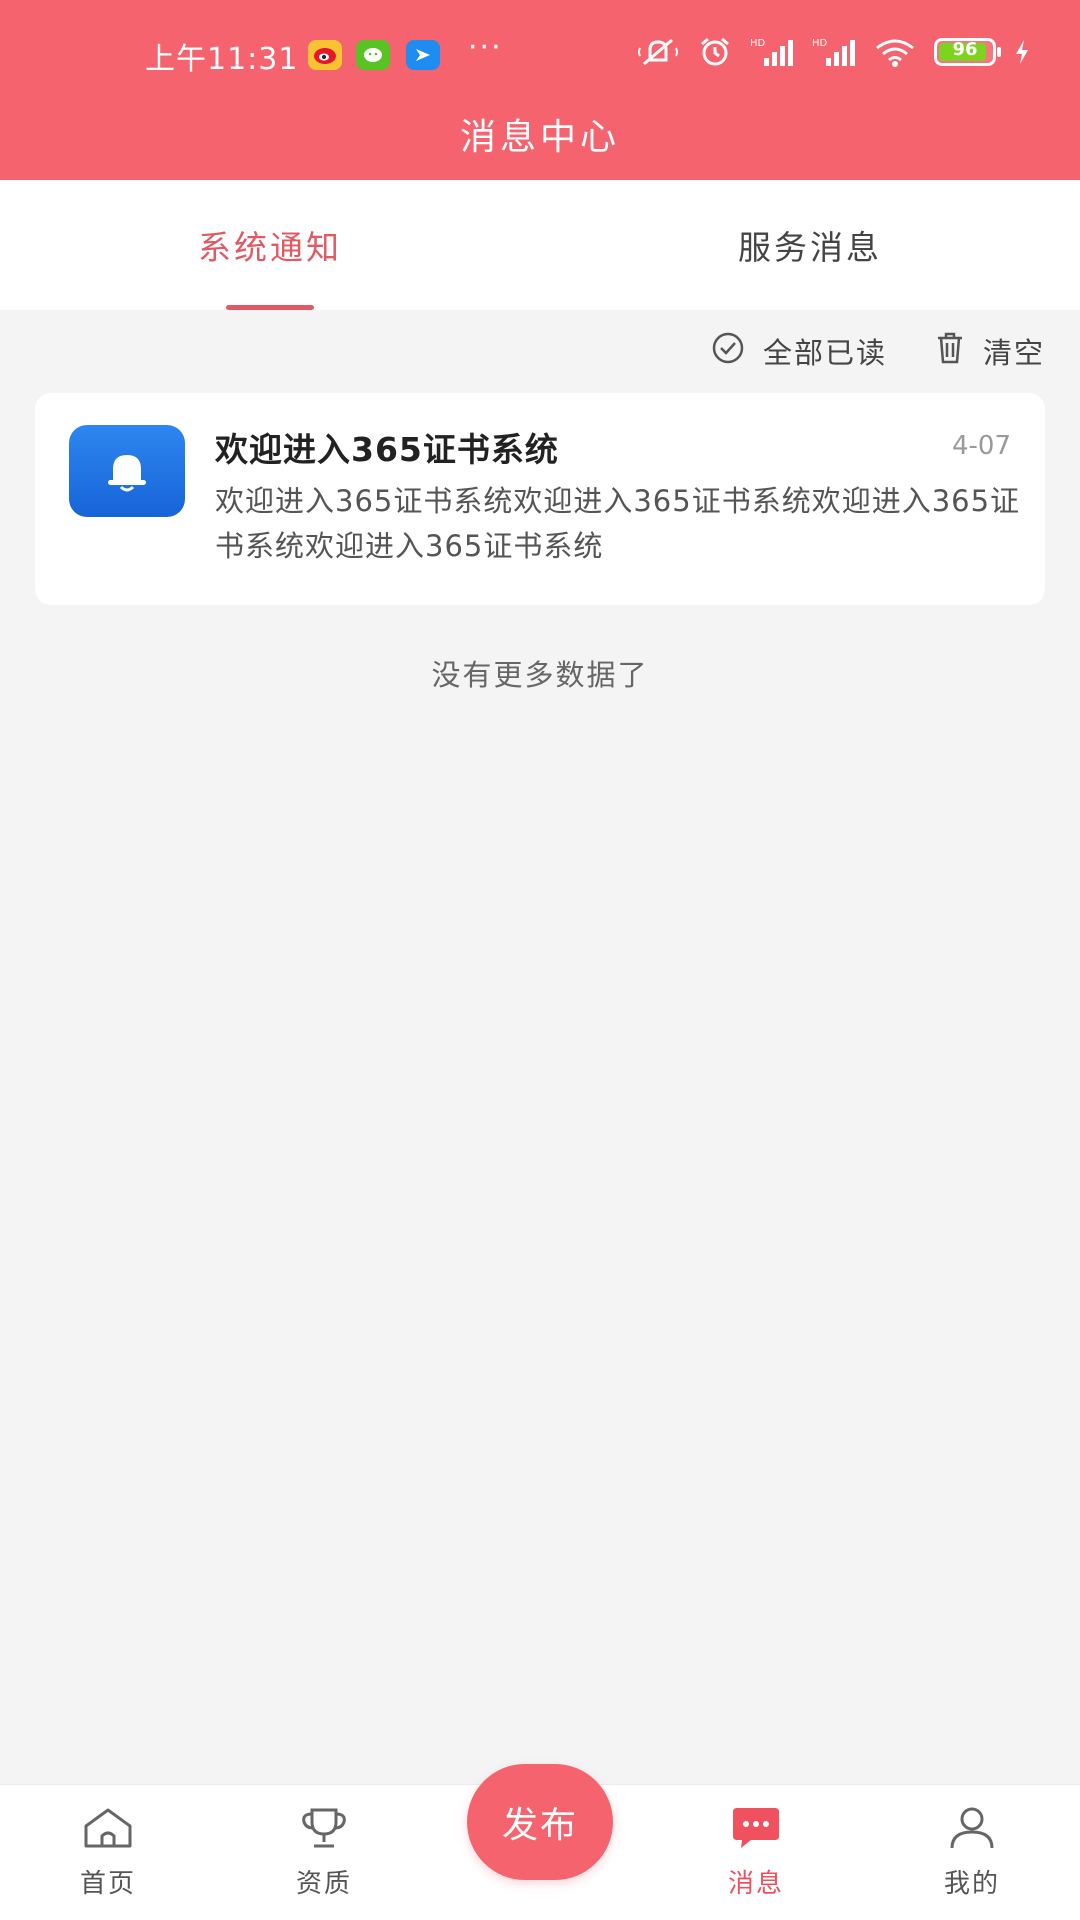 The image size is (1080, 1920). Describe the element at coordinates (373, 55) in the screenshot. I see `wechat-app-icon` at that location.